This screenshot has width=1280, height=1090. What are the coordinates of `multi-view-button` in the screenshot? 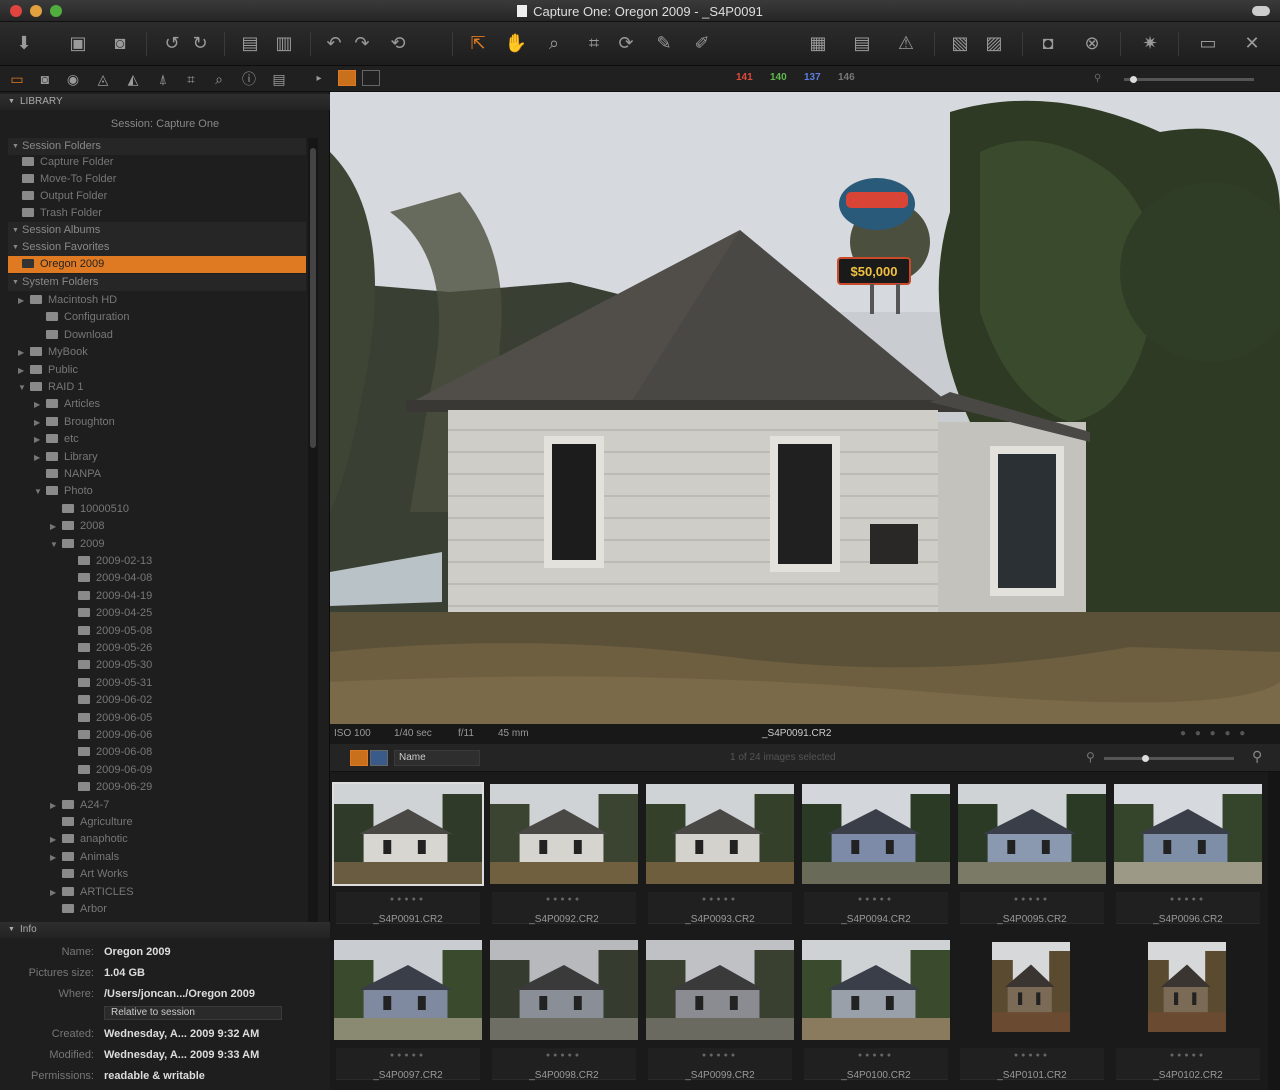 It's located at (347, 78).